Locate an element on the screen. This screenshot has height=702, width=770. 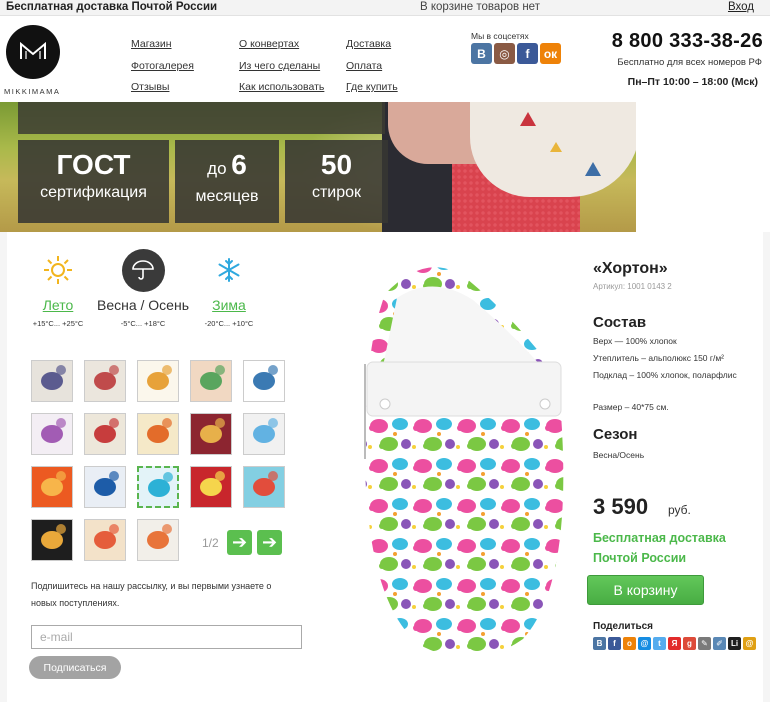
instagram-icon: ◎ is located at coordinates (504, 53).